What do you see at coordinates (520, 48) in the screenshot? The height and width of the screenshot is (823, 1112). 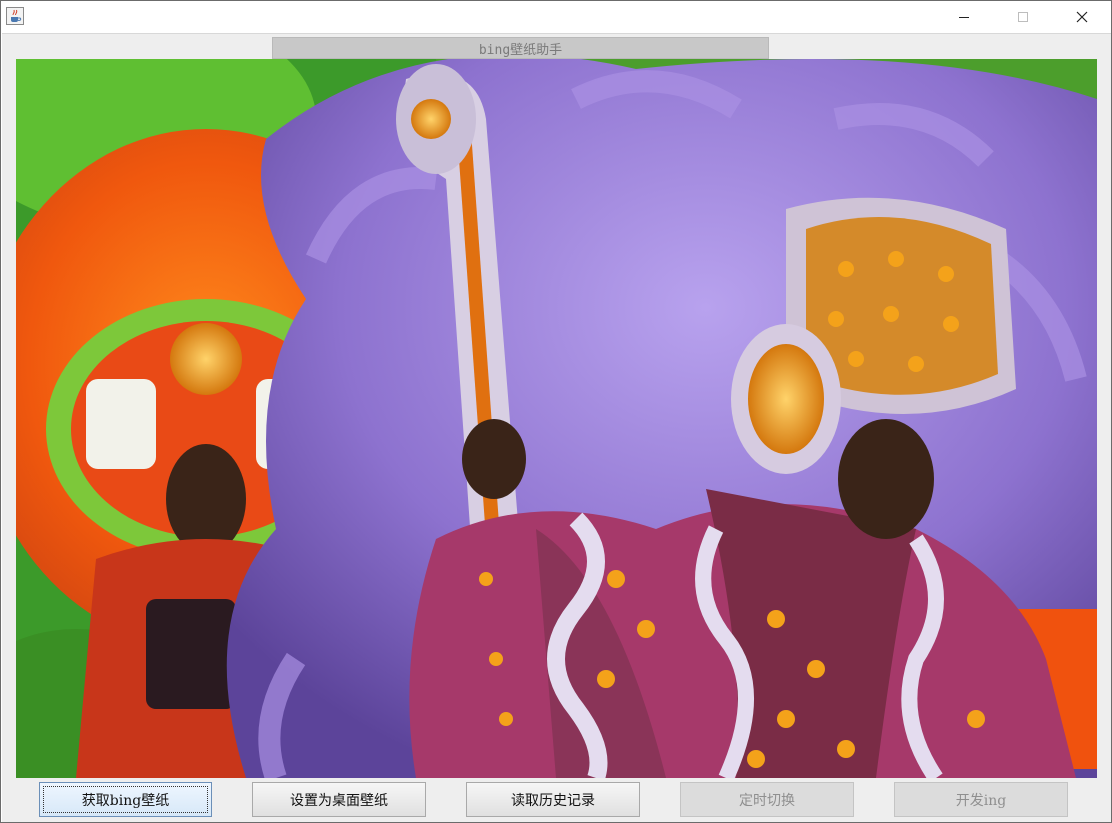 I see `app-title-label: bing壁纸助手` at bounding box center [520, 48].